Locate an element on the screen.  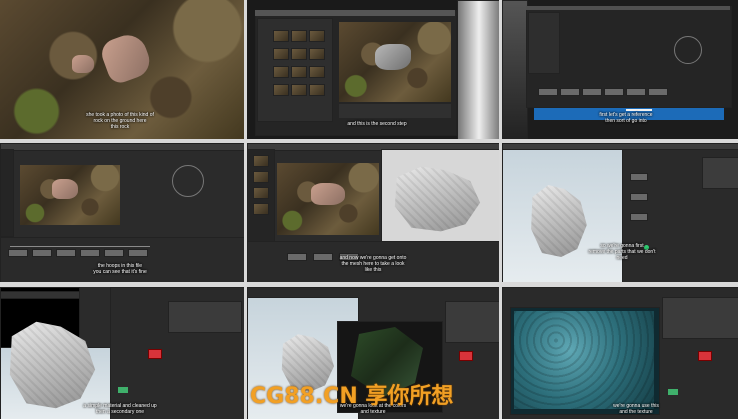
cell-photo-browser: and this is the second step is located at coordinates (373, 69).